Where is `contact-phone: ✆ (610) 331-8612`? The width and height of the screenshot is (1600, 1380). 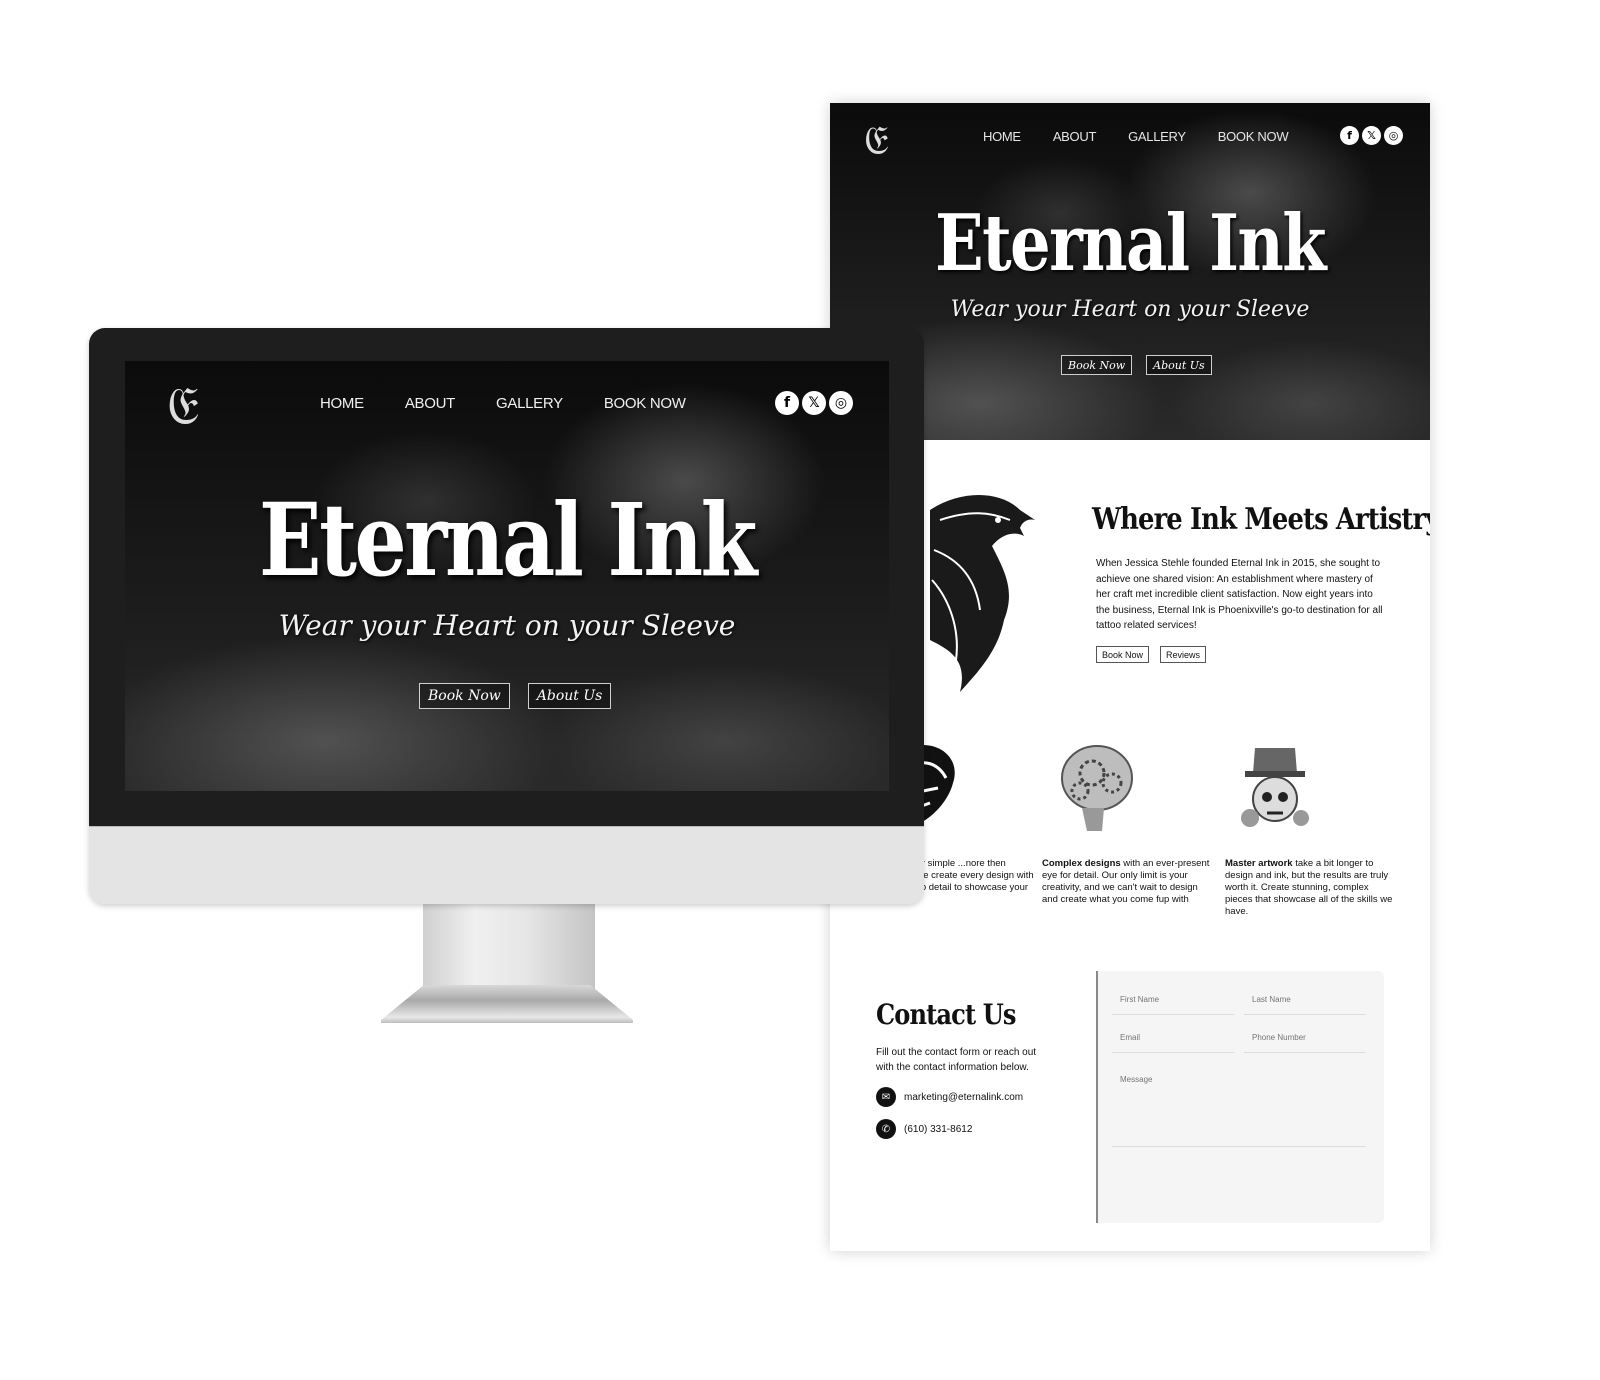
contact-phone: ✆ (610) 331-8612 is located at coordinates (976, 1129).